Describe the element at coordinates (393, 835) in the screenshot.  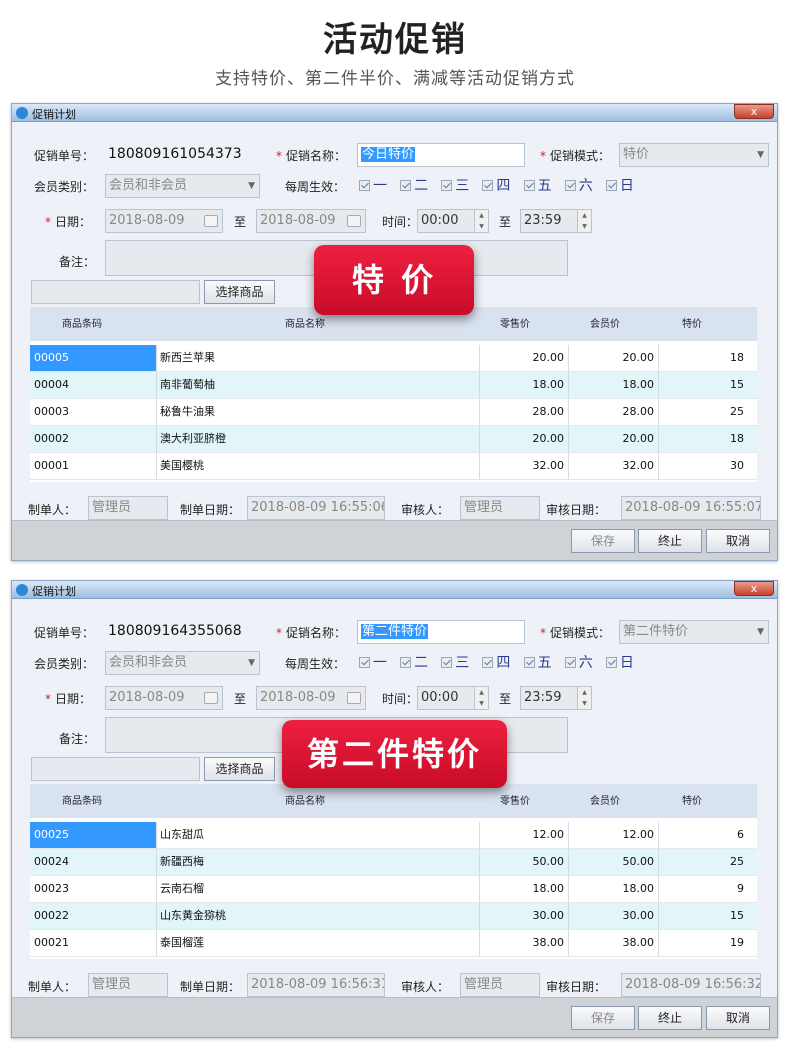
I see `table-row: 00025 山东甜瓜 12.00 12.00 6` at that location.